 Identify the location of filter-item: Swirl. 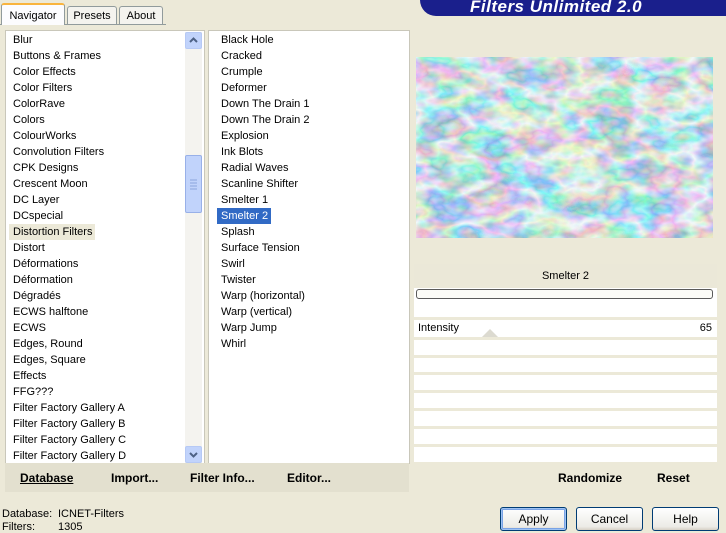
(232, 264).